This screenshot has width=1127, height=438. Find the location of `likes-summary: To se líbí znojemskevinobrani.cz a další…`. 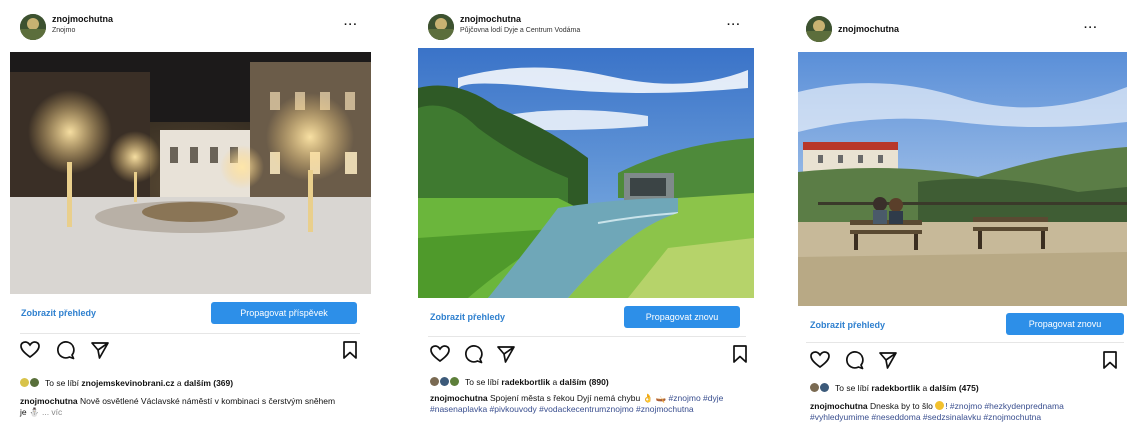

likes-summary: To se líbí znojemskevinobrani.cz a další… is located at coordinates (126, 383).